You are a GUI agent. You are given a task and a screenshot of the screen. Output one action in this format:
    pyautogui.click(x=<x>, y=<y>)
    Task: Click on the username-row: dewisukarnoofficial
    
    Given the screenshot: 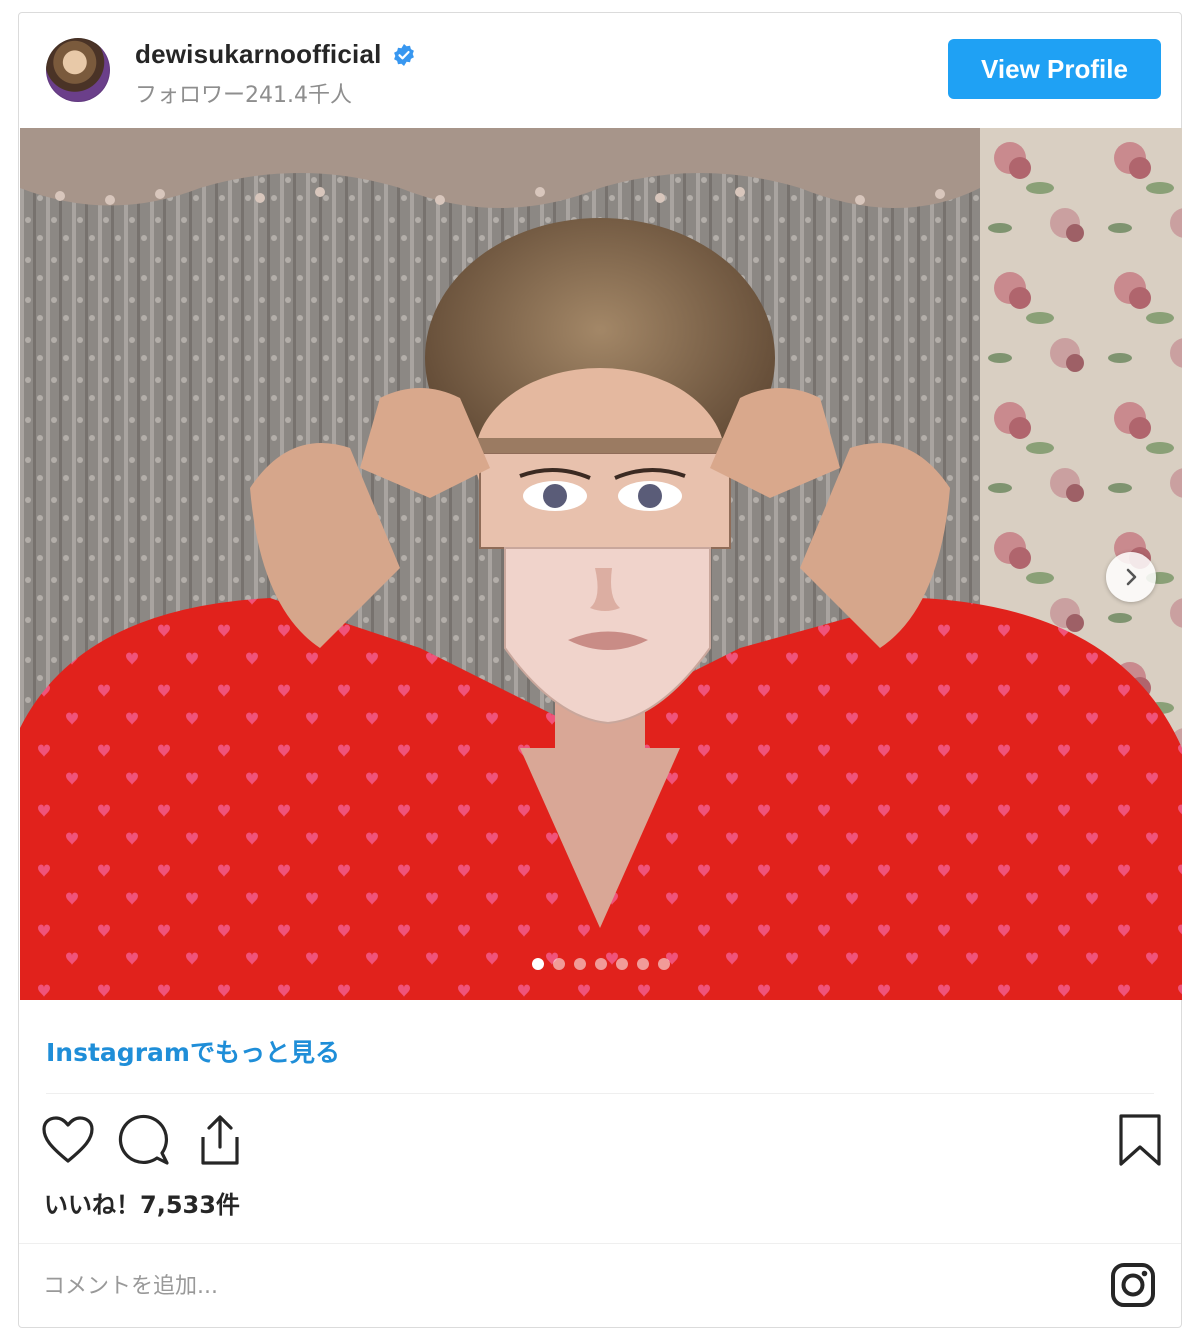 What is the action you would take?
    pyautogui.click(x=275, y=54)
    